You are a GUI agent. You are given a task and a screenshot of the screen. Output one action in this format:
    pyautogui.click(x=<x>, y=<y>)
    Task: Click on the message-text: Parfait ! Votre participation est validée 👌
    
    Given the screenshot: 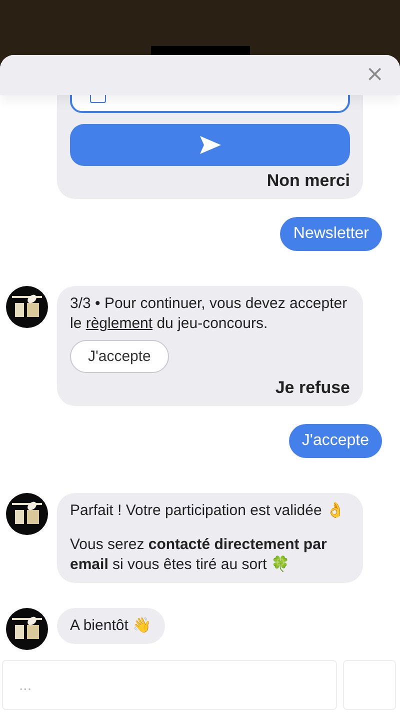 What is the action you would take?
    pyautogui.click(x=208, y=511)
    